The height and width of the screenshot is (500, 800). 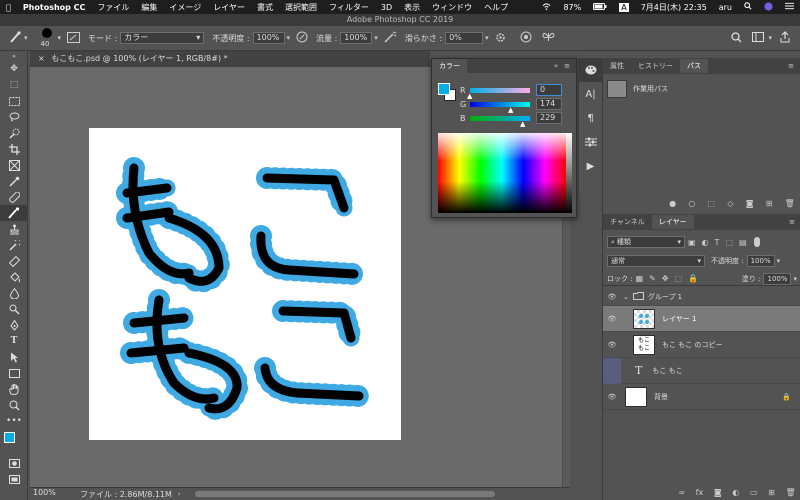 I want to click on layer-filter-select: ⌕ 種類 ▾, so click(x=646, y=242).